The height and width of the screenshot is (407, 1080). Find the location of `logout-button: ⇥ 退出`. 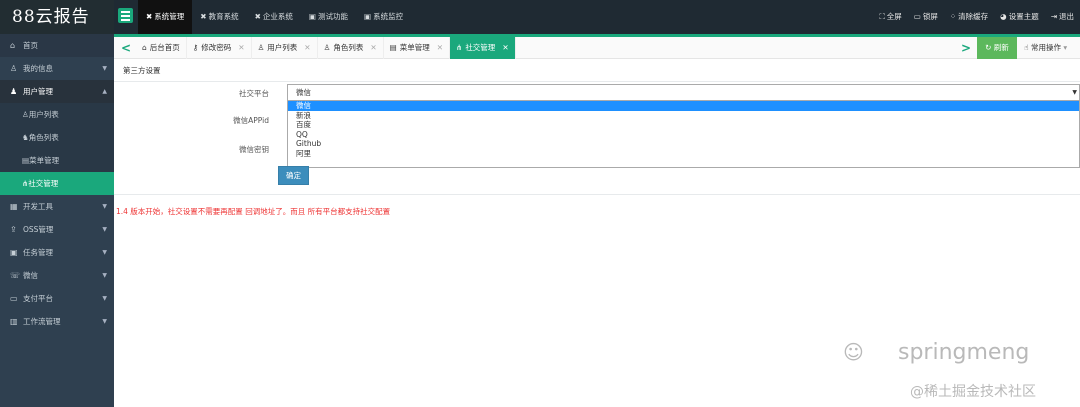

logout-button: ⇥ 退出 is located at coordinates (1062, 17).